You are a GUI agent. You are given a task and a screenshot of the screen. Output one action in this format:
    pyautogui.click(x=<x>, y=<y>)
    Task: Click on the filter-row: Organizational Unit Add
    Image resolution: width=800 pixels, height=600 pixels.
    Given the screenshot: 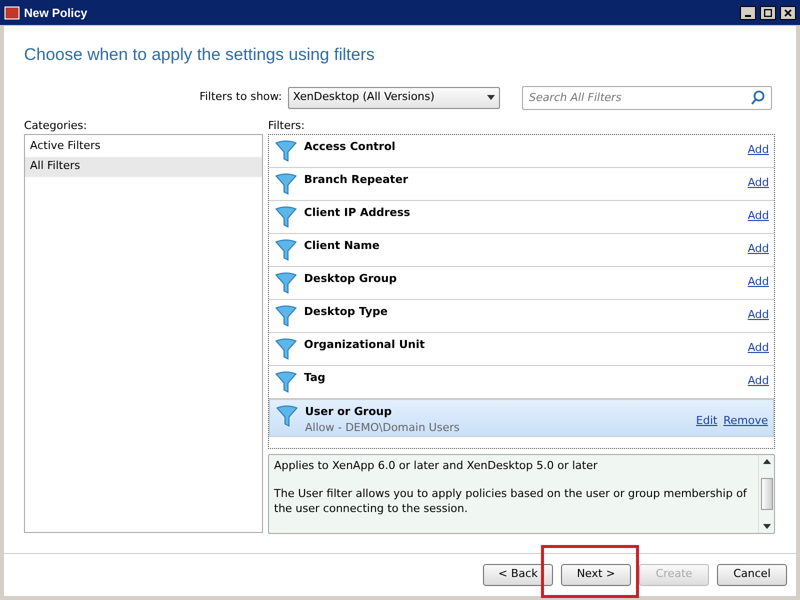 What is the action you would take?
    pyautogui.click(x=521, y=349)
    